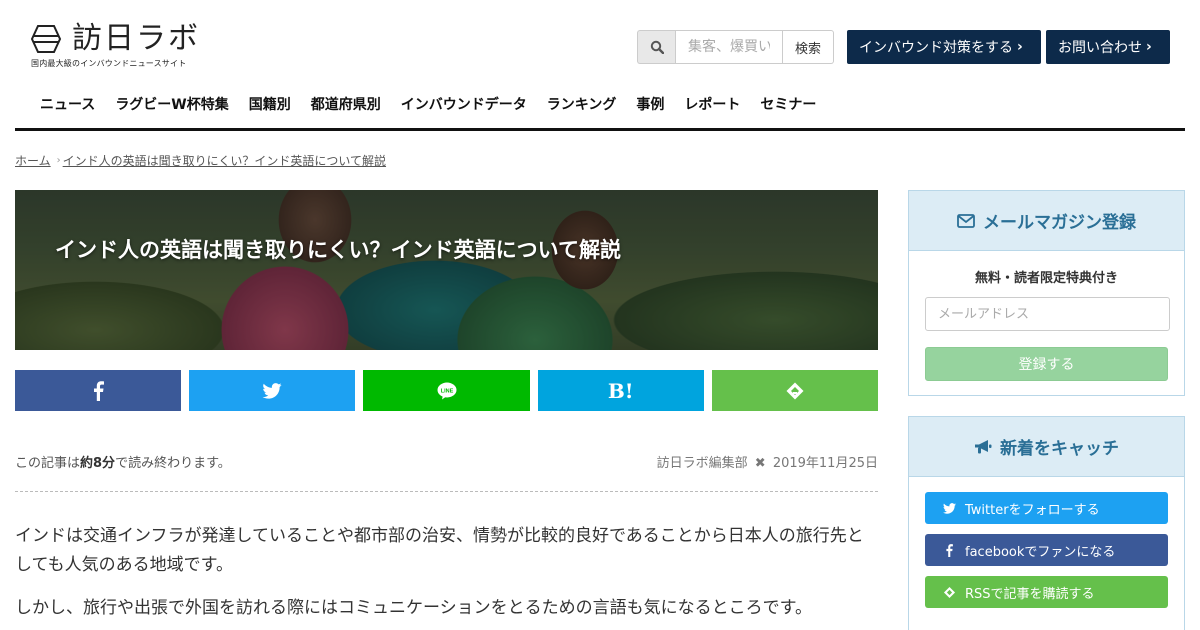 The image size is (1200, 630). Describe the element at coordinates (788, 104) in the screenshot. I see `nav-item-seminars: セミナー` at that location.